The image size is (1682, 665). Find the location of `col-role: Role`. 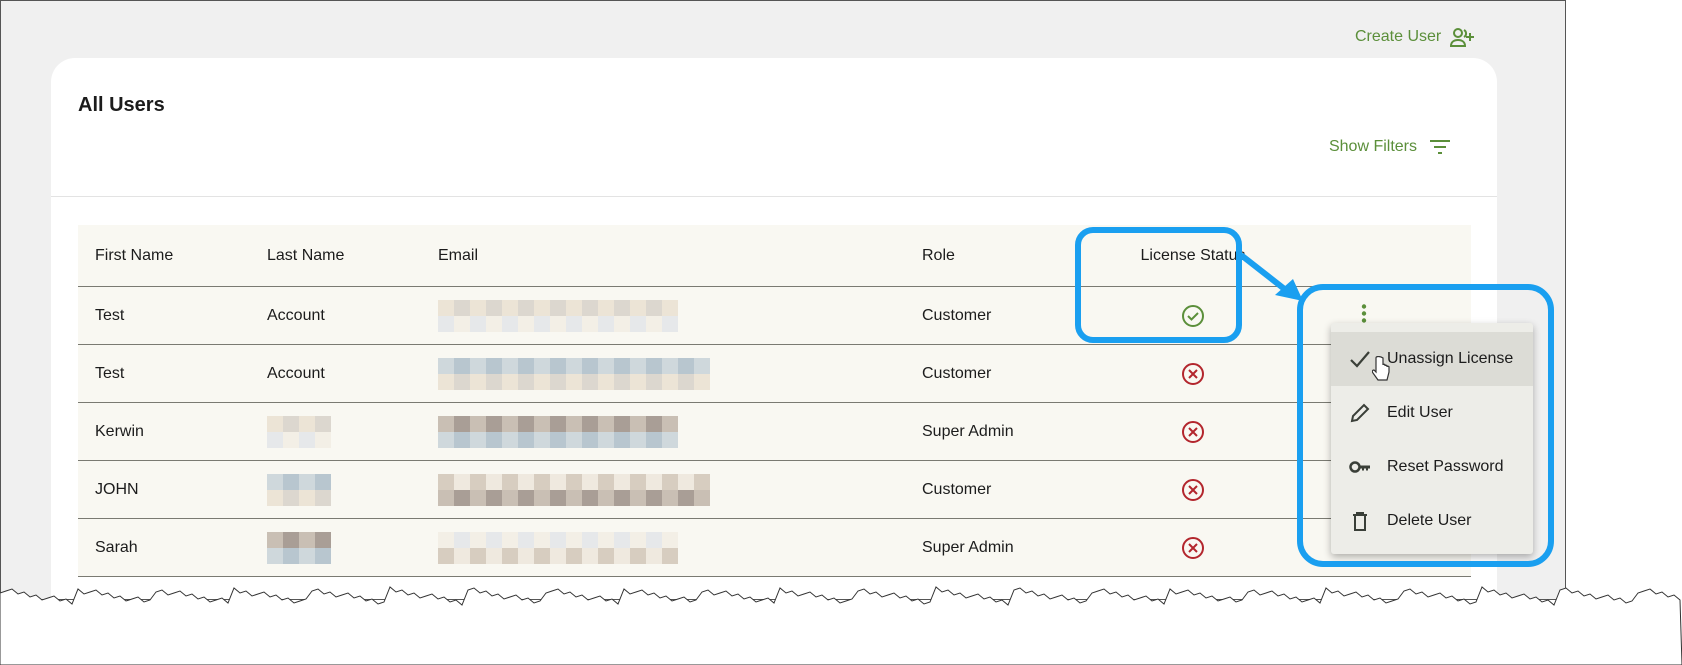

col-role: Role is located at coordinates (938, 256).